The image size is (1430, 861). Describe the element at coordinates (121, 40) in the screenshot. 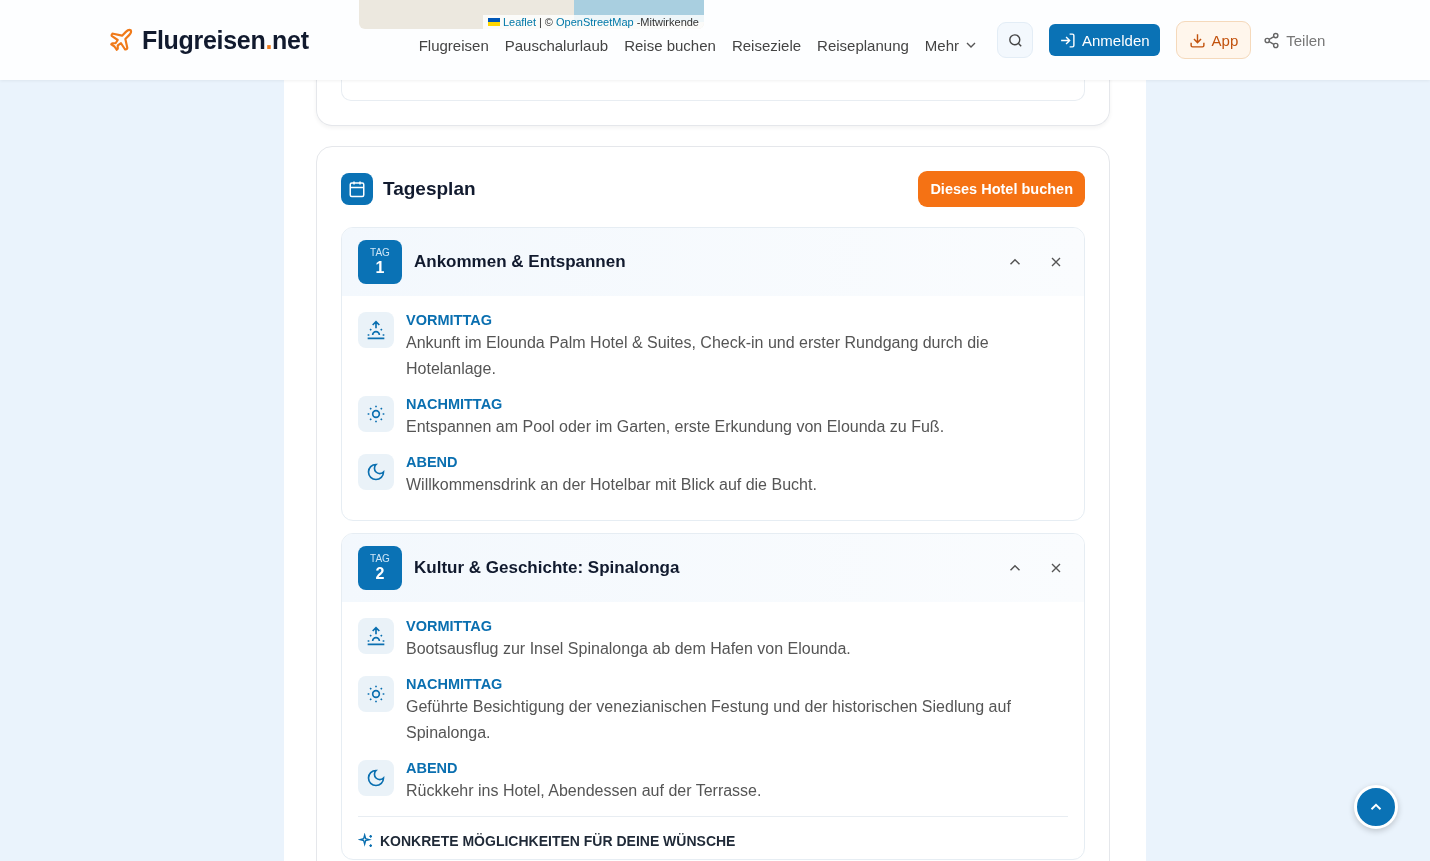

I see `airplane-icon` at that location.